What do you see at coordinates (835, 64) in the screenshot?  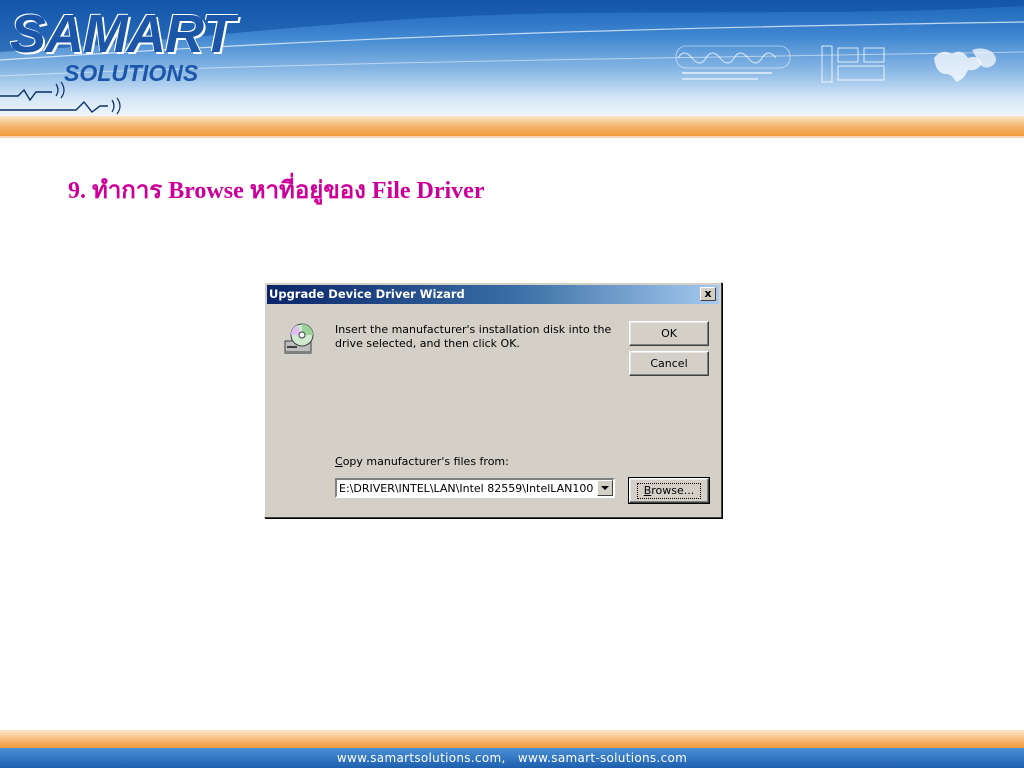 I see `circuit-world-decoration` at bounding box center [835, 64].